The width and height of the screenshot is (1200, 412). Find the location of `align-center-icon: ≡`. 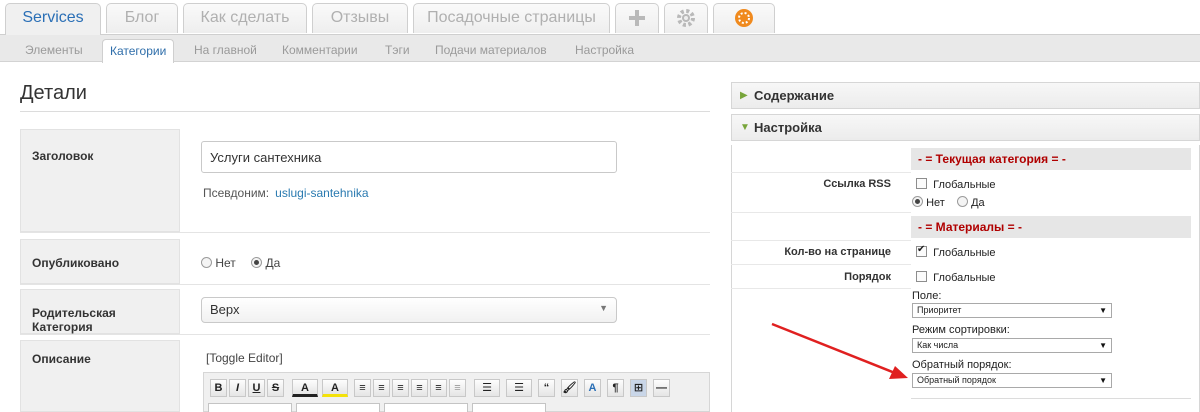

align-center-icon: ≡ is located at coordinates (381, 388).